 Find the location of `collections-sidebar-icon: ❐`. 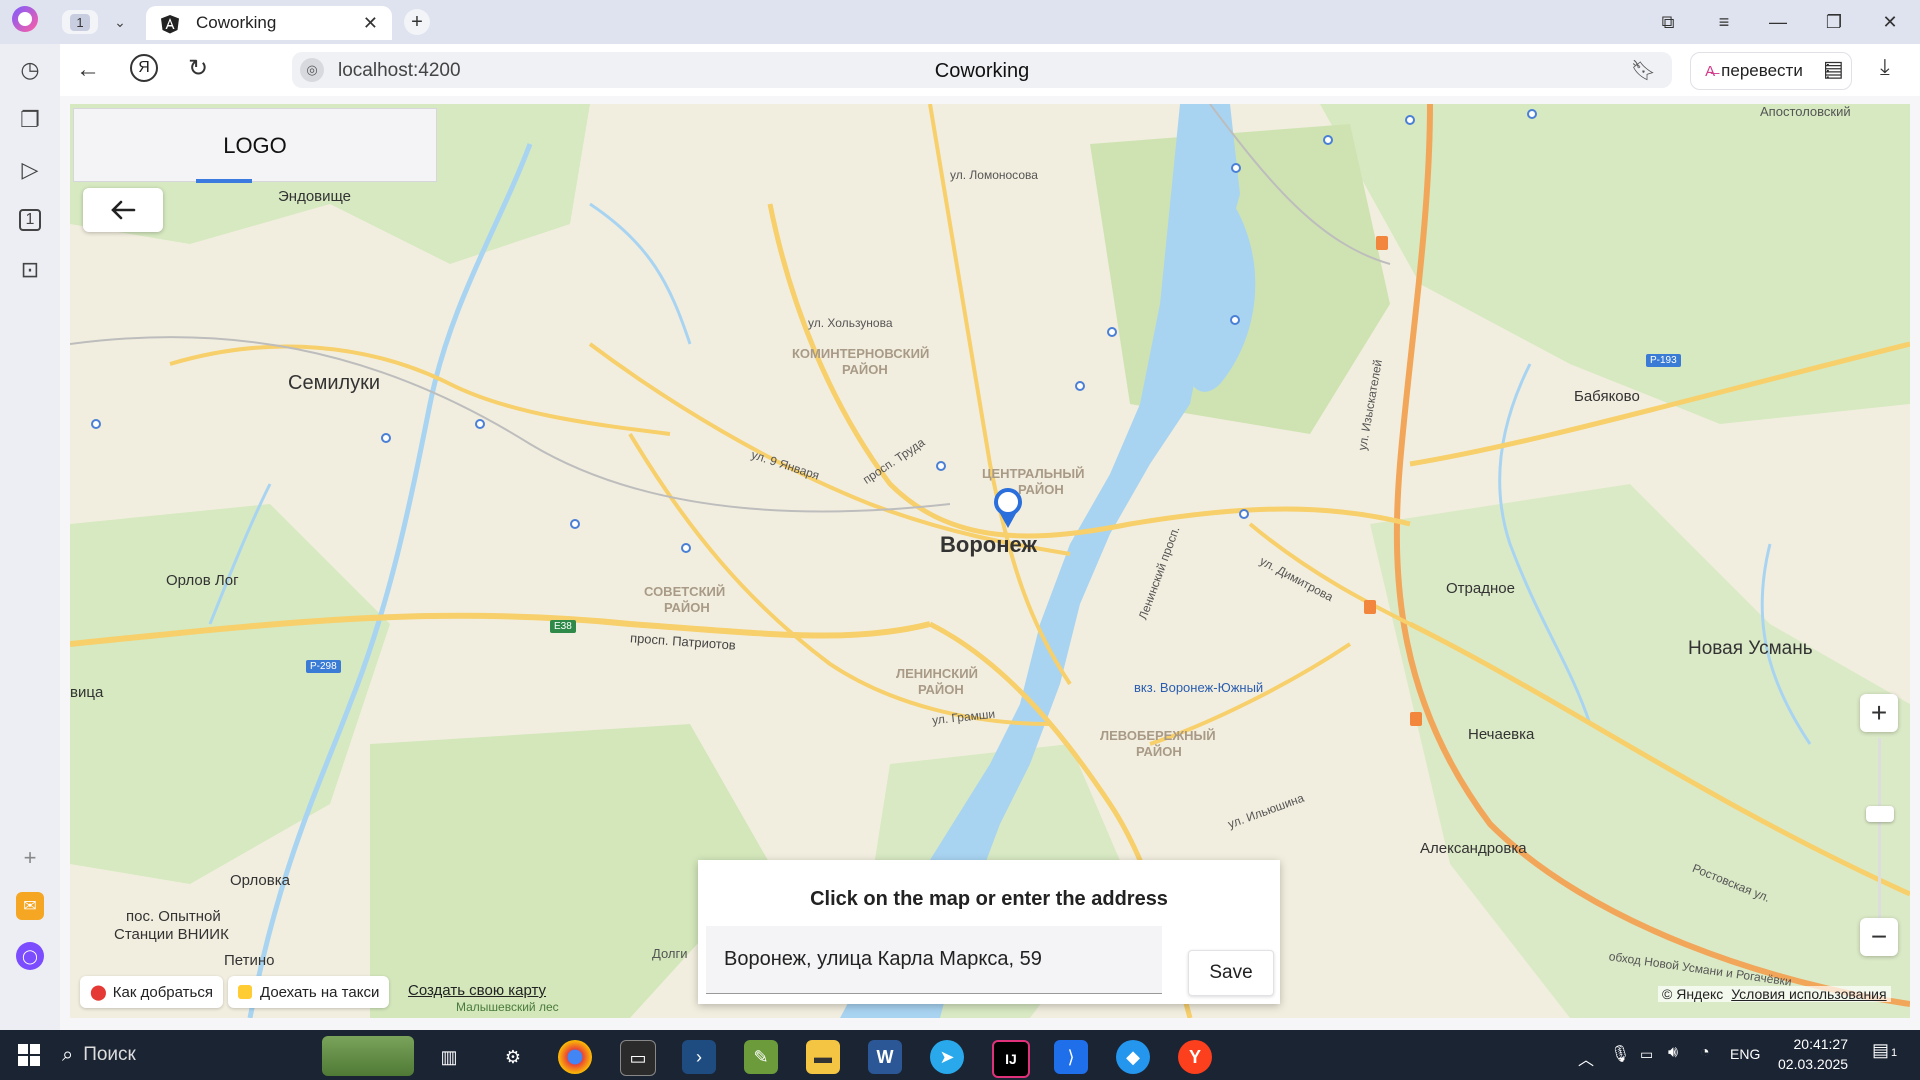

collections-sidebar-icon: ❐ is located at coordinates (30, 120).